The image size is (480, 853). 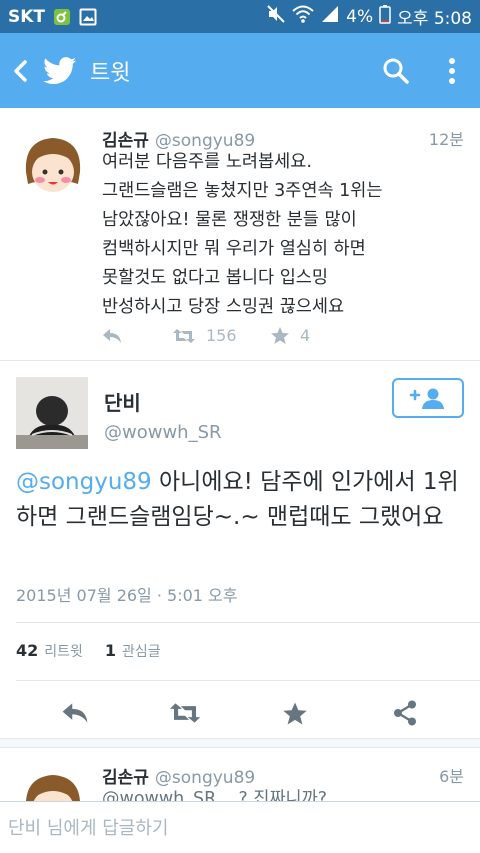 I want to click on follow-icon, so click(x=426, y=398).